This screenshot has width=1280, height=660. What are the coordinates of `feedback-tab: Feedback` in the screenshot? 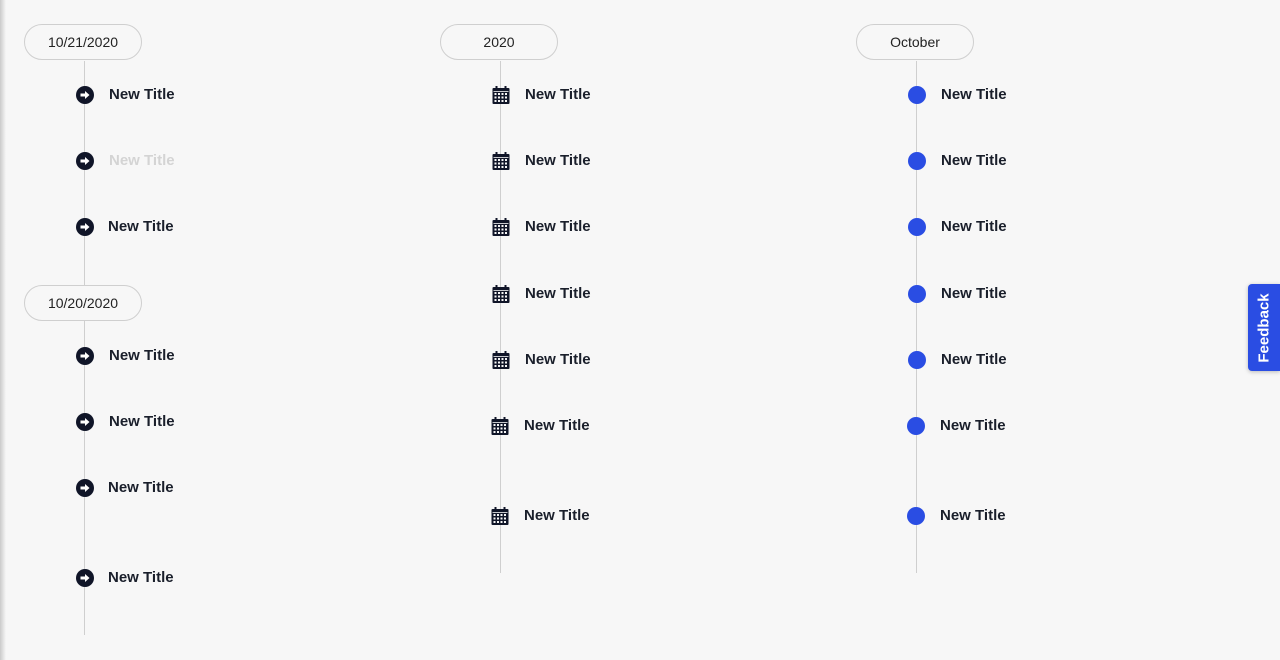 It's located at (1264, 327).